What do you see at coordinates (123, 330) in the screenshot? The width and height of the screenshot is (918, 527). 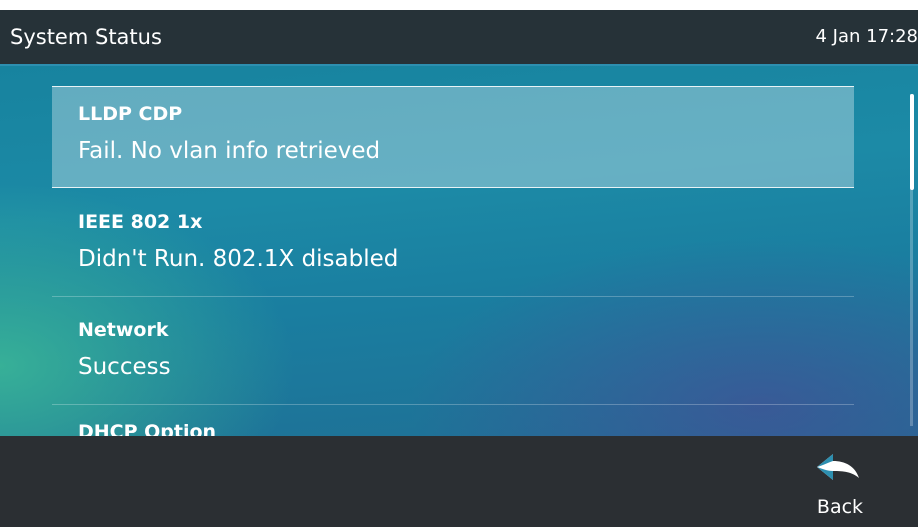 I see `list-item-title: Network` at bounding box center [123, 330].